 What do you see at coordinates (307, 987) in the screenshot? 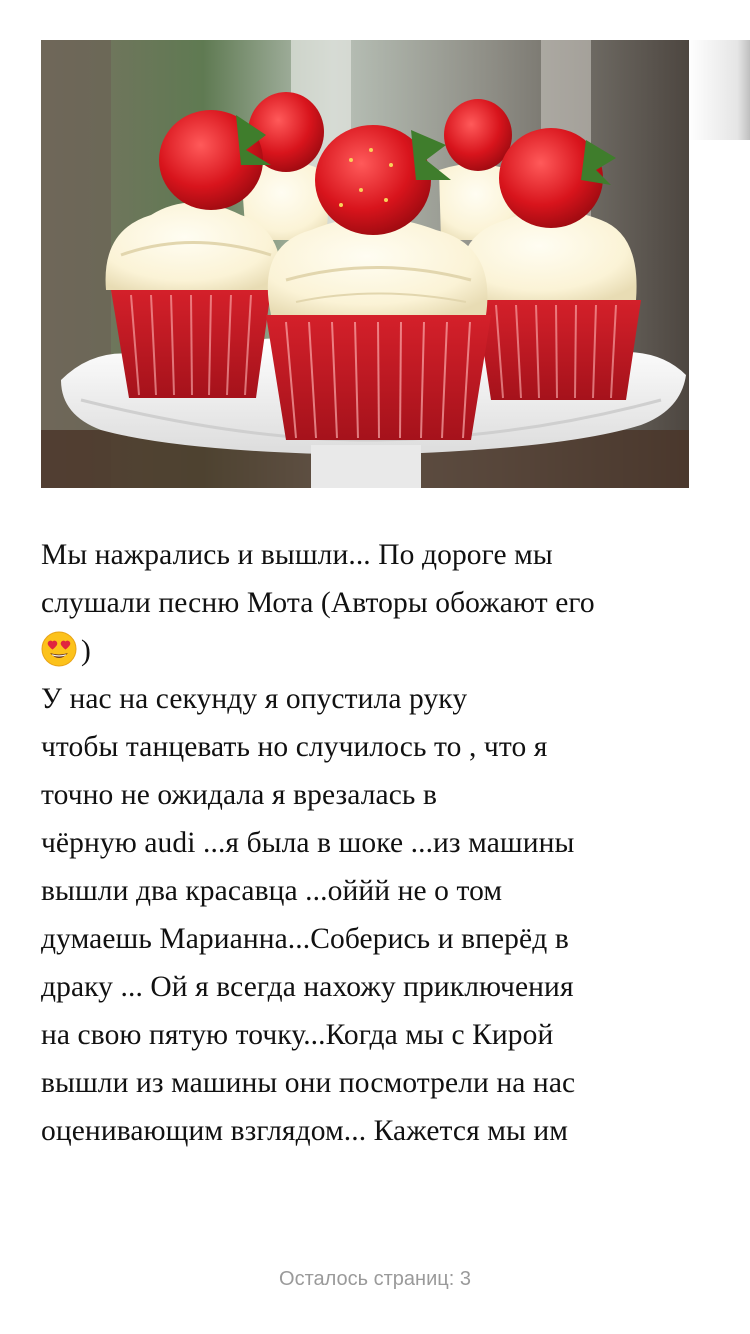
I see `story-line: драку ... Ой я всегда нахожу приключения` at bounding box center [307, 987].